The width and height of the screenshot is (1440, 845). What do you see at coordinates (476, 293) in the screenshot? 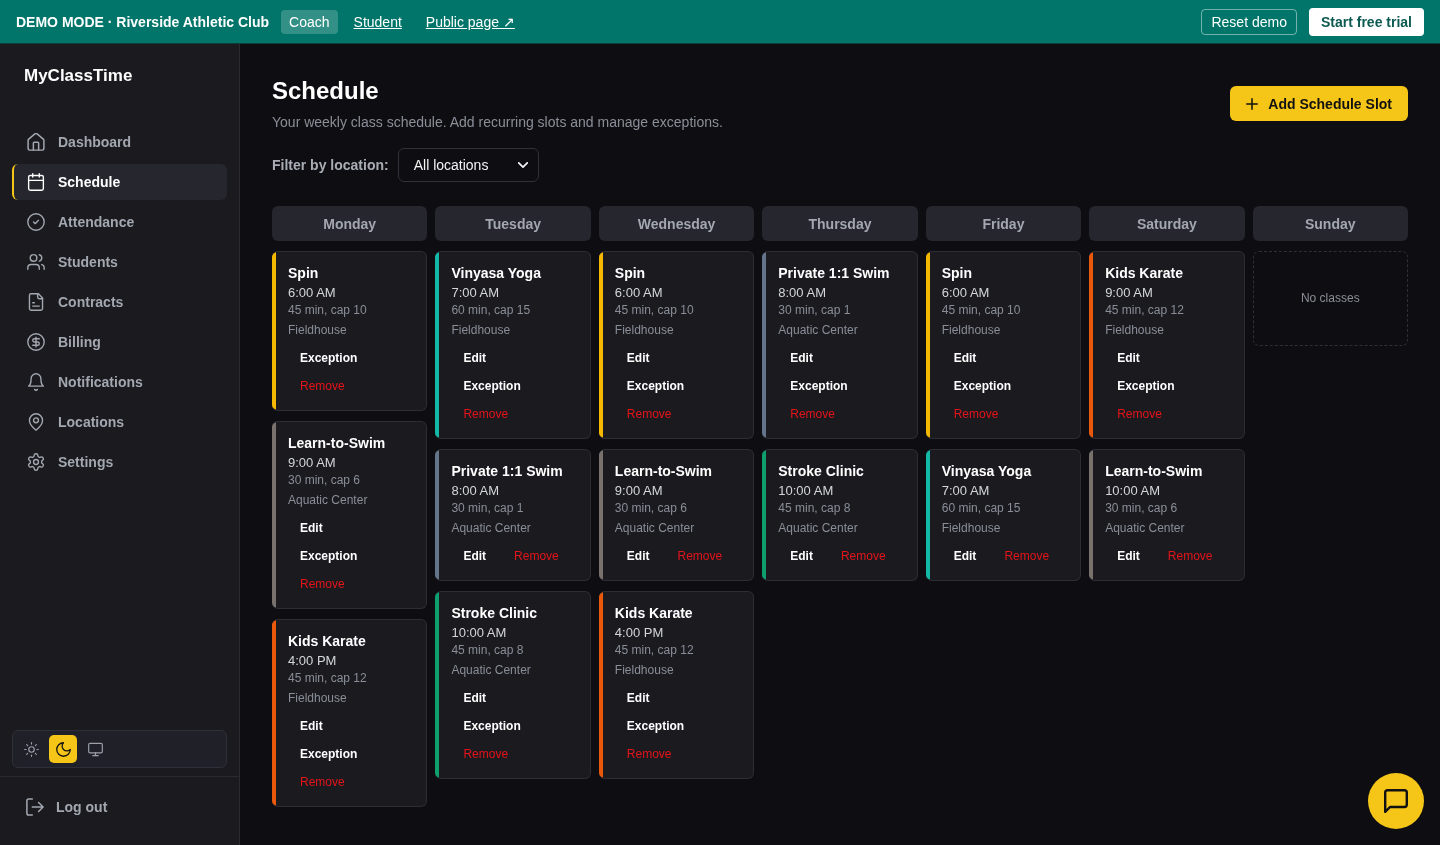
I see `class-time: 7:00 AM` at bounding box center [476, 293].